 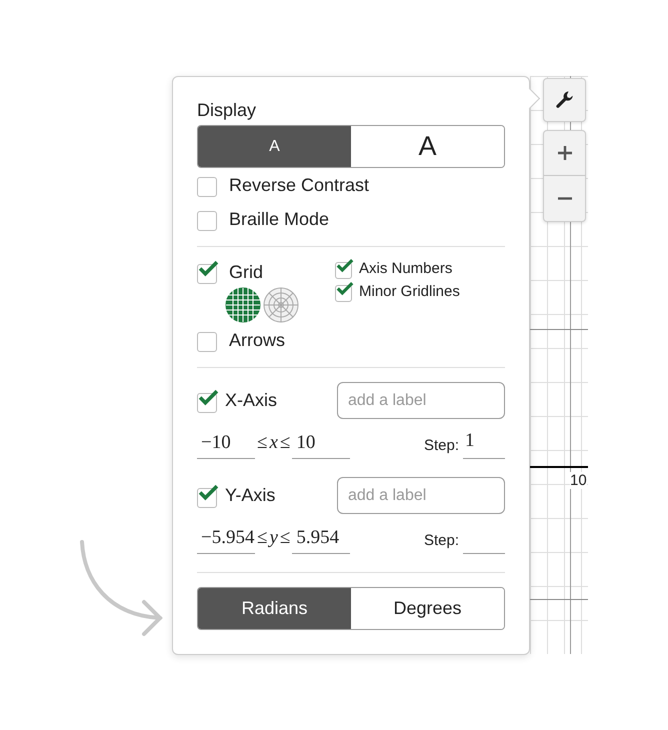 What do you see at coordinates (299, 185) in the screenshot?
I see `checkbox-label: Reverse Contrast` at bounding box center [299, 185].